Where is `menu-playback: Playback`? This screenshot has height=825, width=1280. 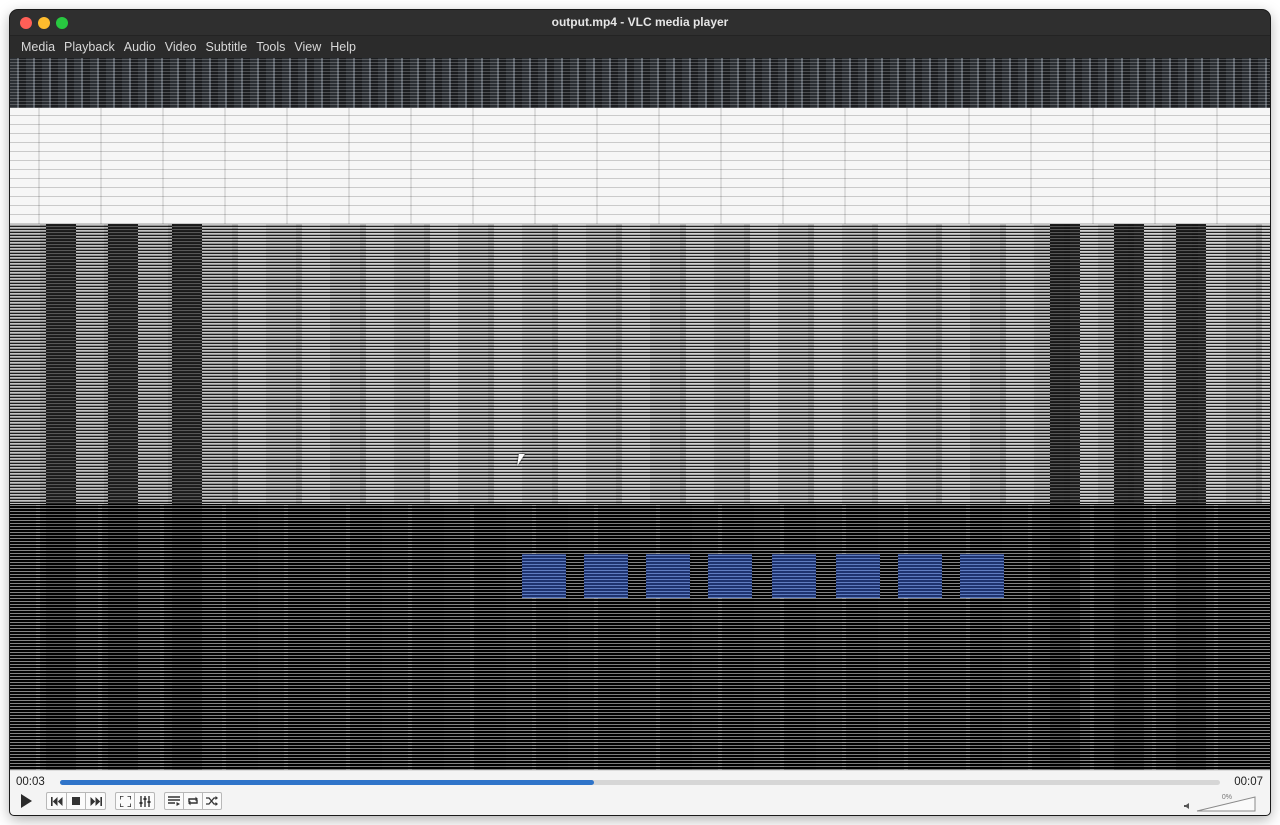 menu-playback: Playback is located at coordinates (89, 47).